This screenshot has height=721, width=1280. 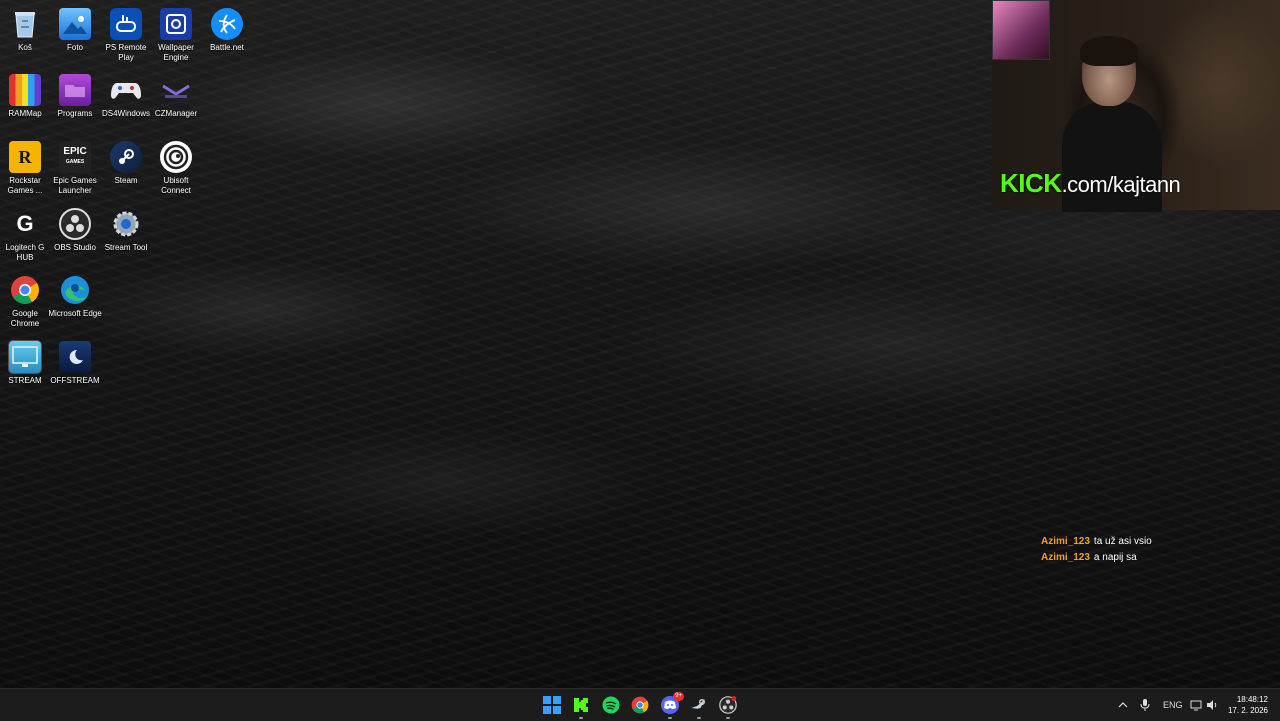 What do you see at coordinates (125, 113) in the screenshot?
I see `desktop-icon-label: DS4Windows` at bounding box center [125, 113].